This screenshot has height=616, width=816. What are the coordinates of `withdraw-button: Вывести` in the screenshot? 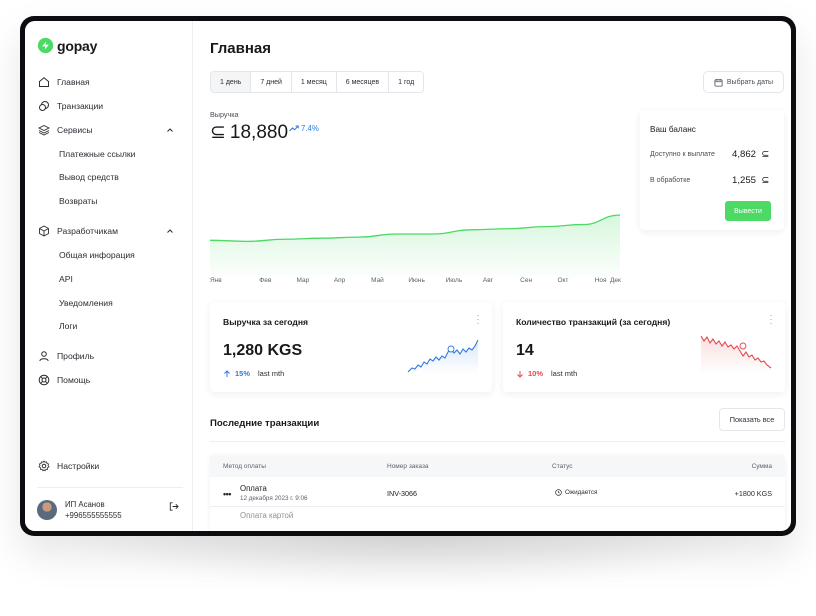 It's located at (748, 211).